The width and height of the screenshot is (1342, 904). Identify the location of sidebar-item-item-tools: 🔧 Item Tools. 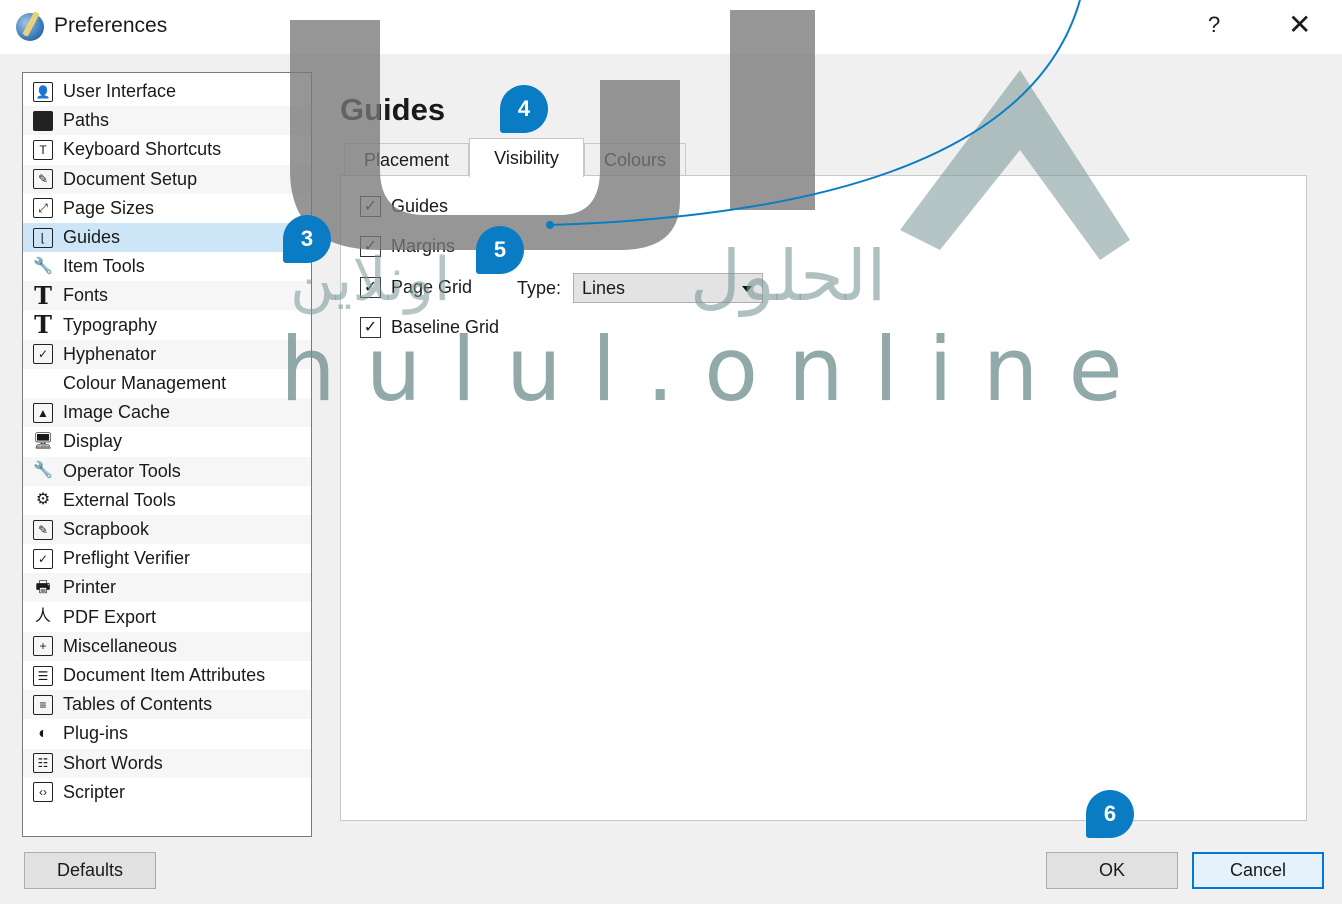
(167, 266).